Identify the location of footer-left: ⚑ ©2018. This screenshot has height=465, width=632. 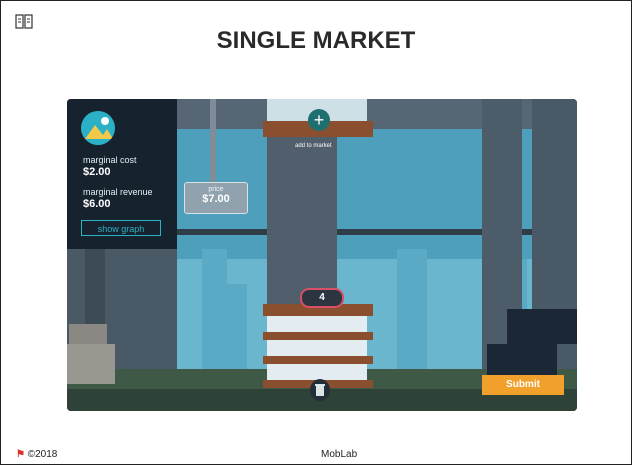
(36, 454).